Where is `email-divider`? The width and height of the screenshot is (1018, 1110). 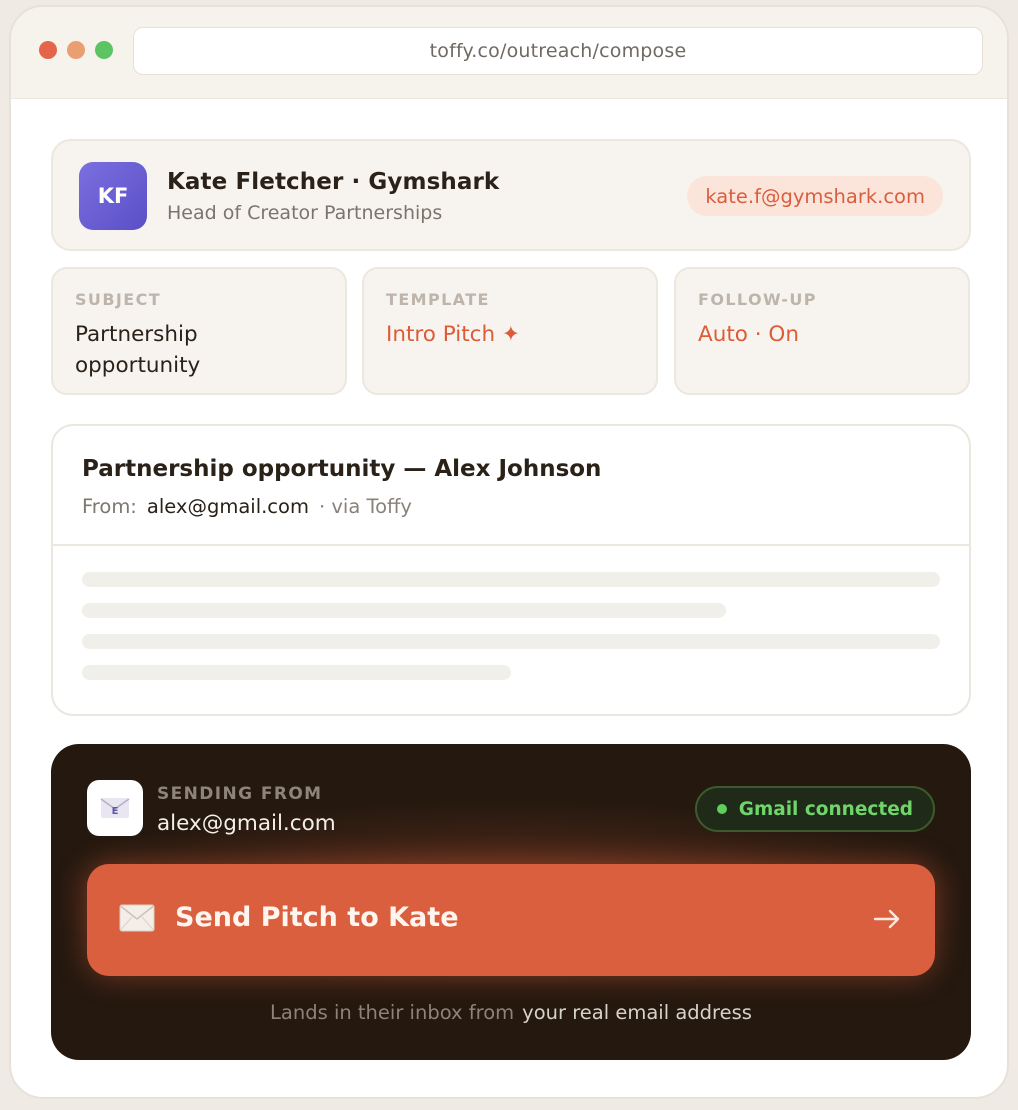
email-divider is located at coordinates (511, 545).